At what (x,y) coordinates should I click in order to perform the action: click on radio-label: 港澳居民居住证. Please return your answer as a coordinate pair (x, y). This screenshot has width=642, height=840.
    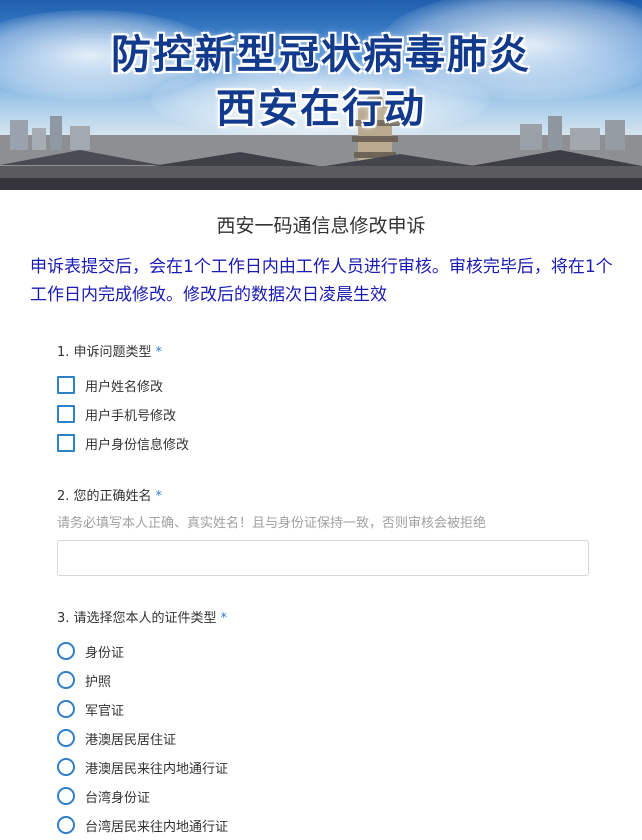
    Looking at the image, I should click on (131, 740).